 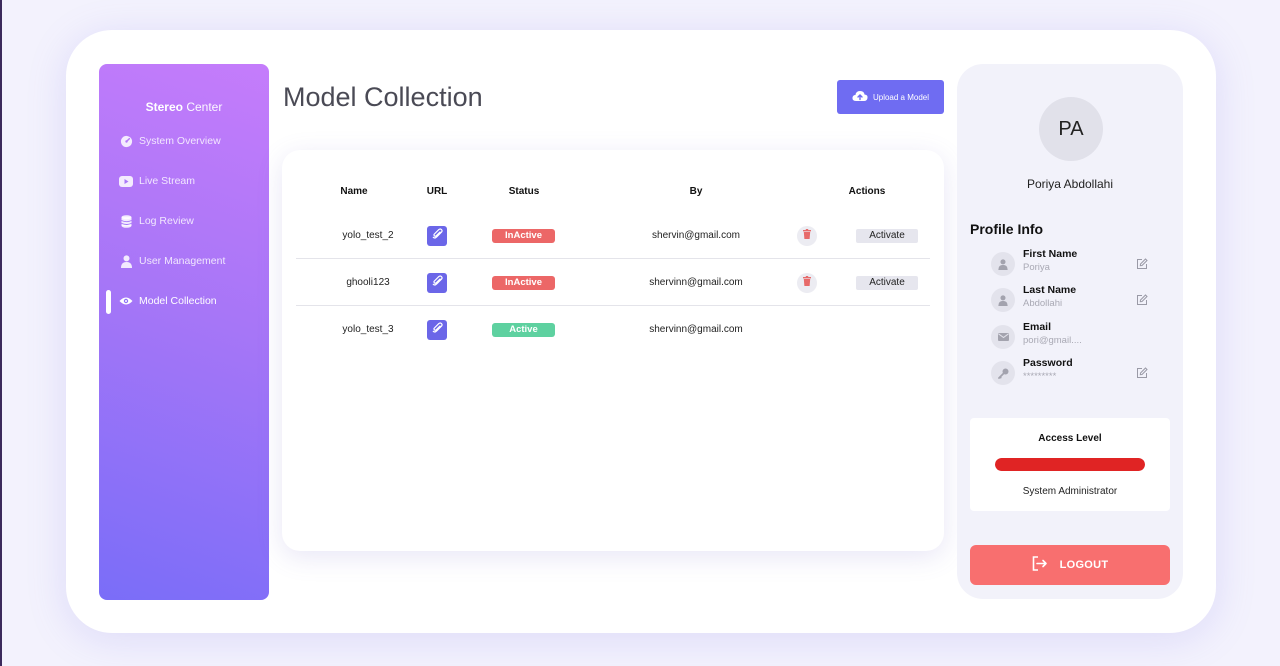 What do you see at coordinates (184, 107) in the screenshot?
I see `brand: Stereo Center` at bounding box center [184, 107].